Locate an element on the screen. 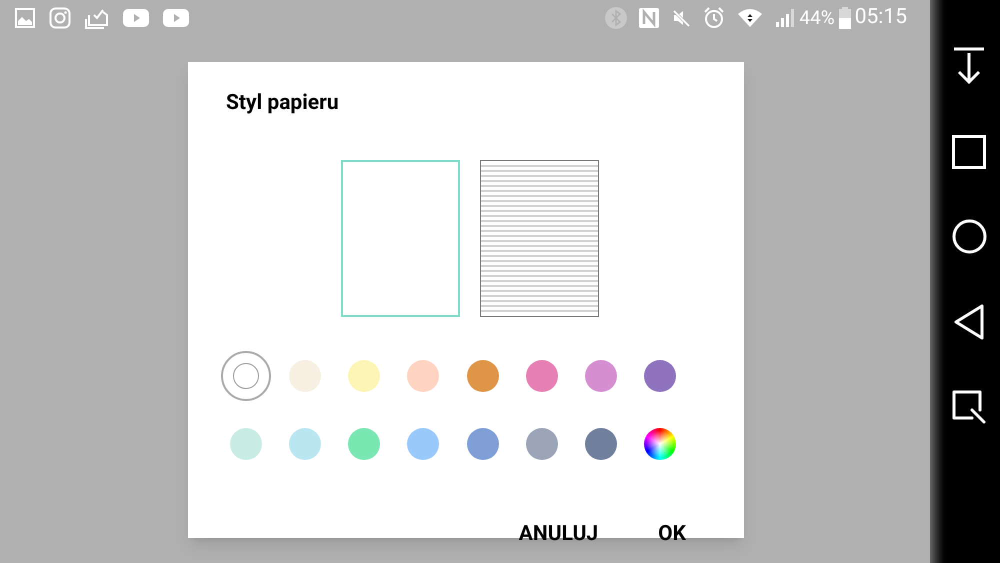 The height and width of the screenshot is (563, 1000). home-circle-icon is located at coordinates (969, 236).